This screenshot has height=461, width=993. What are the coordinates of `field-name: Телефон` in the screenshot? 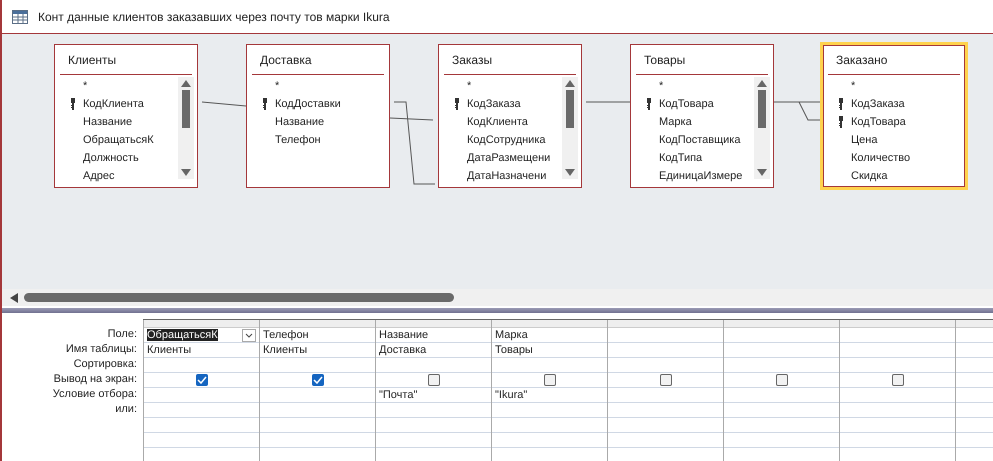 It's located at (298, 140).